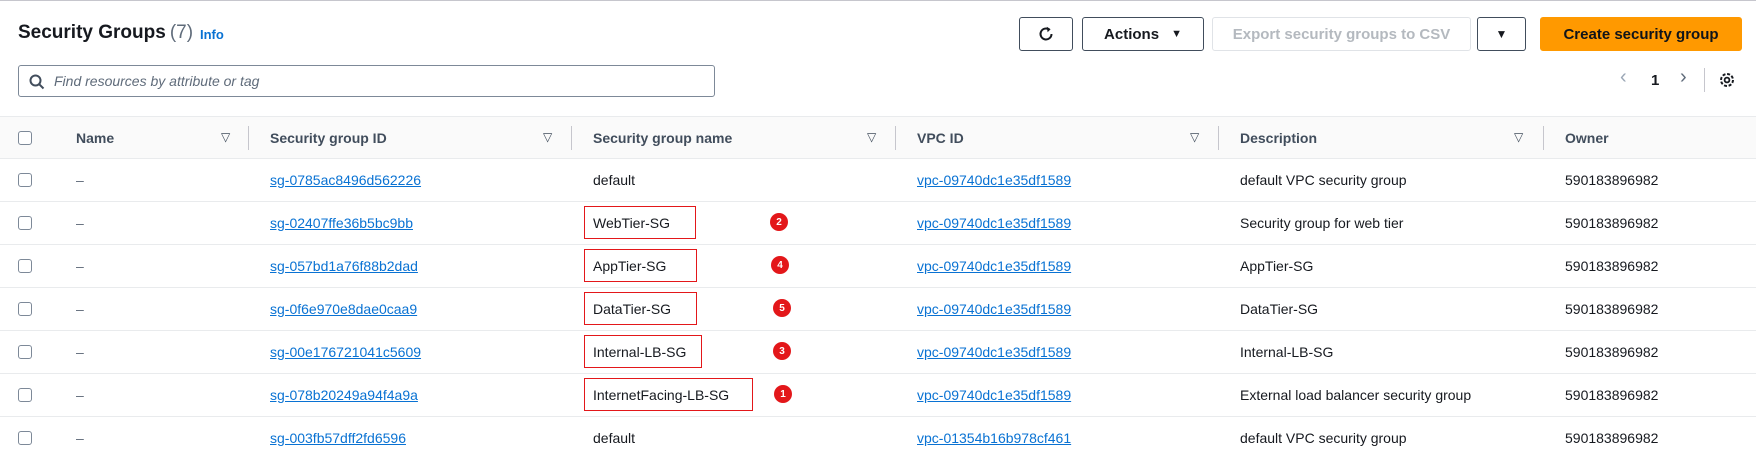 Image resolution: width=1756 pixels, height=460 pixels. I want to click on export-label: Export security groups to CSV, so click(1341, 34).